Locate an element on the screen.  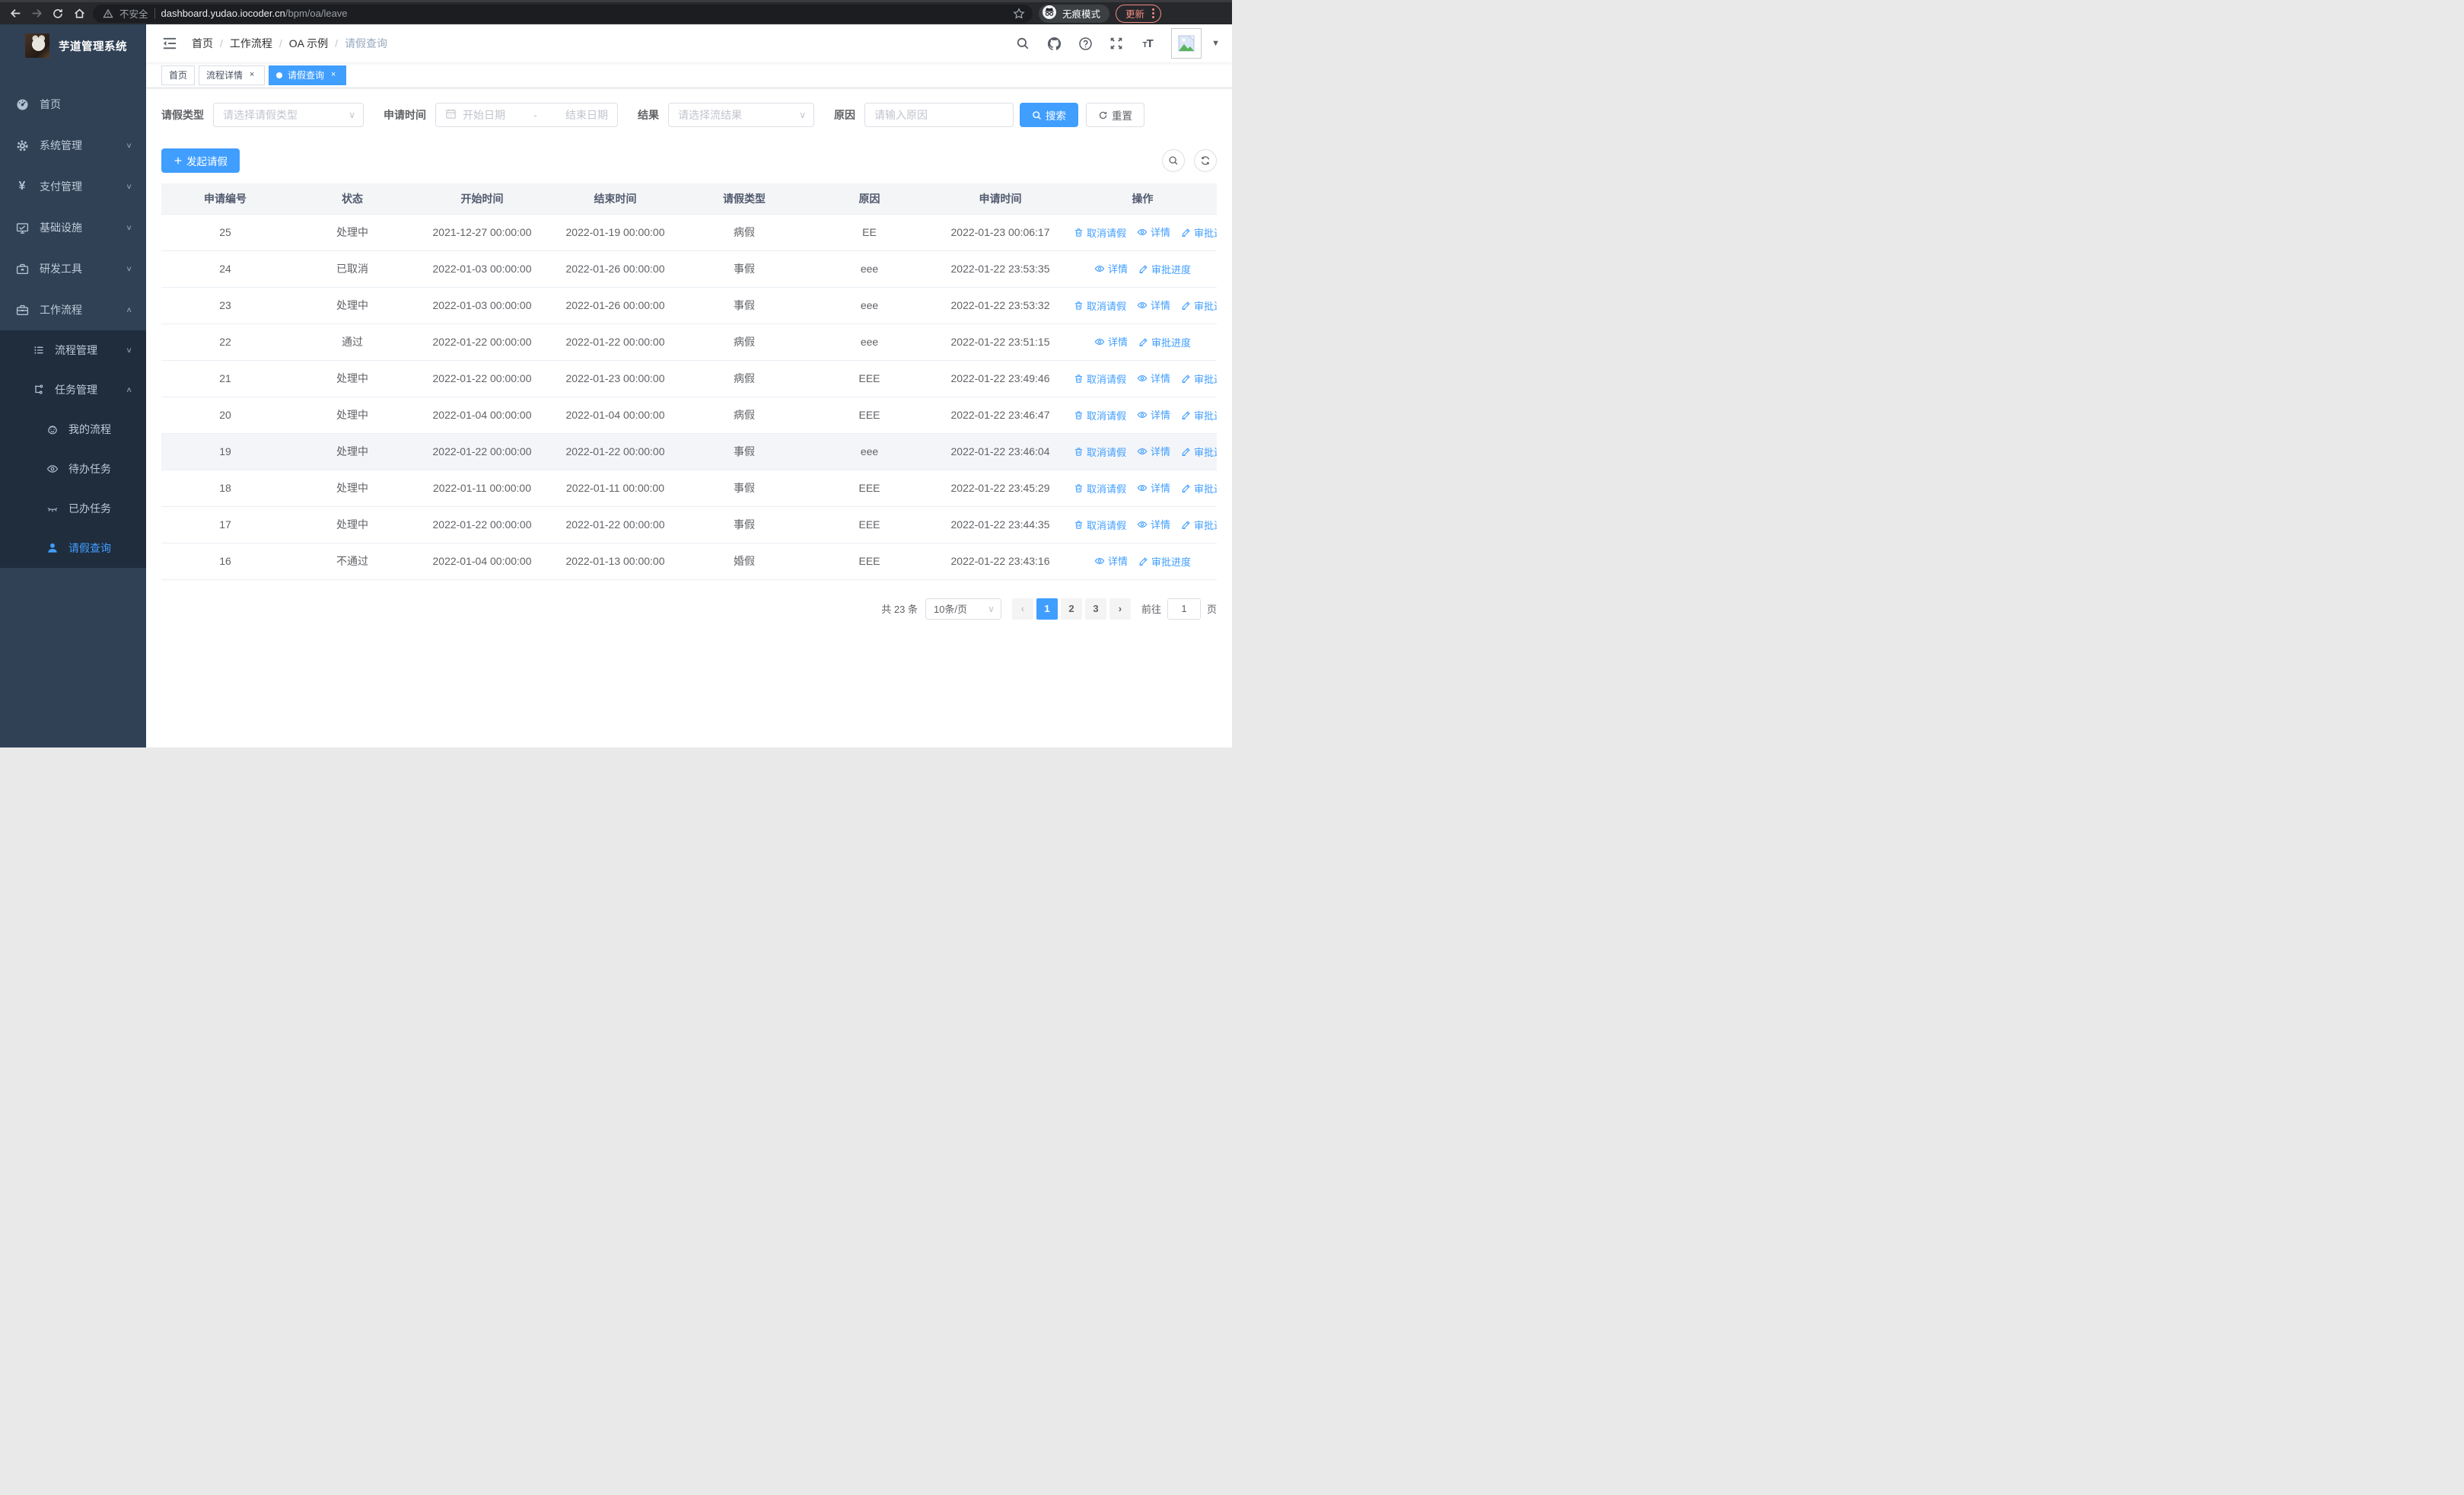
sidebar-logo: 芋道管理系统 is located at coordinates (73, 46).